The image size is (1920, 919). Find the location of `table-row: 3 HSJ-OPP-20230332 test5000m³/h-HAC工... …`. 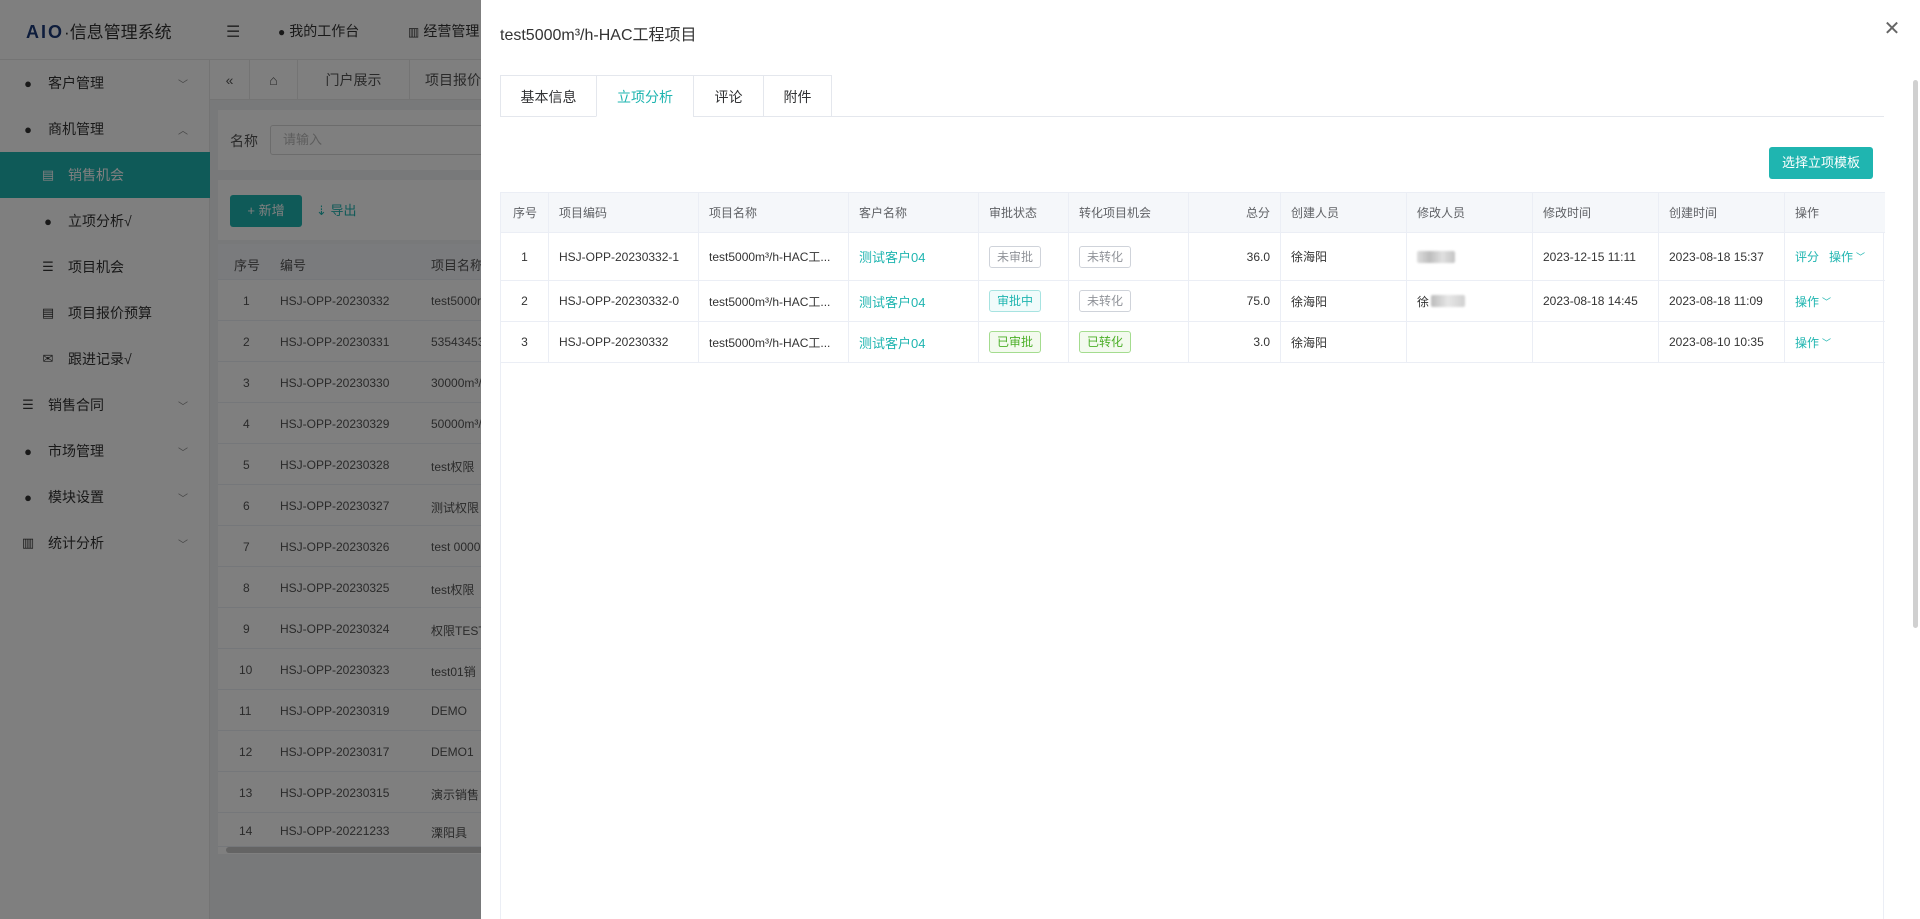

table-row: 3 HSJ-OPP-20230332 test5000m³/h-HAC工... … is located at coordinates (1193, 342).